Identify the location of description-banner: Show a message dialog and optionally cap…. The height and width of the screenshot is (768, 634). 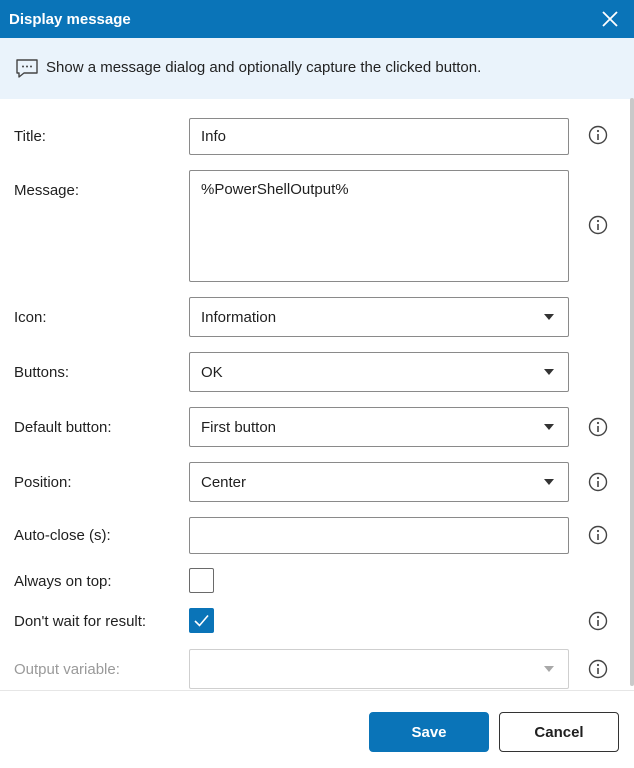
(317, 68).